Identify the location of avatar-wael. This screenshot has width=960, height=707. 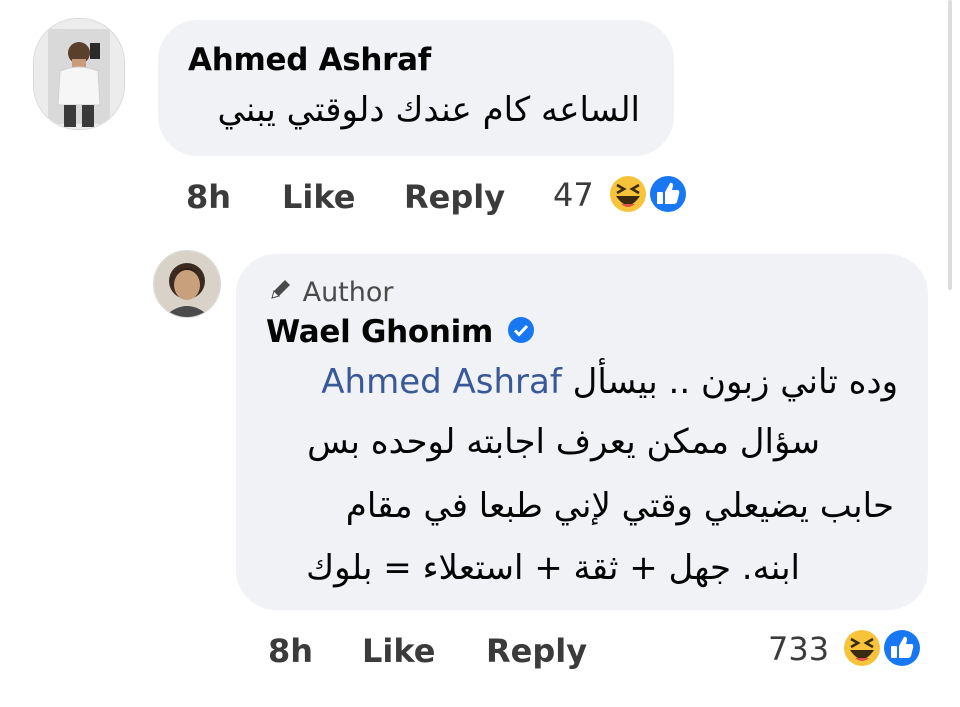
(187, 284).